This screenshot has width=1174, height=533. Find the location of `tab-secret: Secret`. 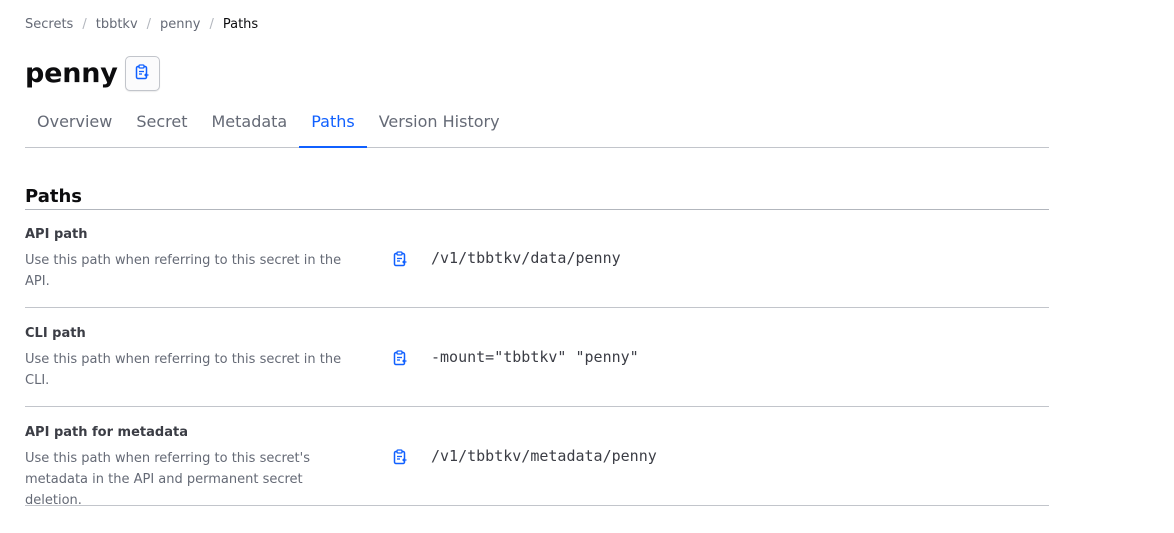

tab-secret: Secret is located at coordinates (161, 126).